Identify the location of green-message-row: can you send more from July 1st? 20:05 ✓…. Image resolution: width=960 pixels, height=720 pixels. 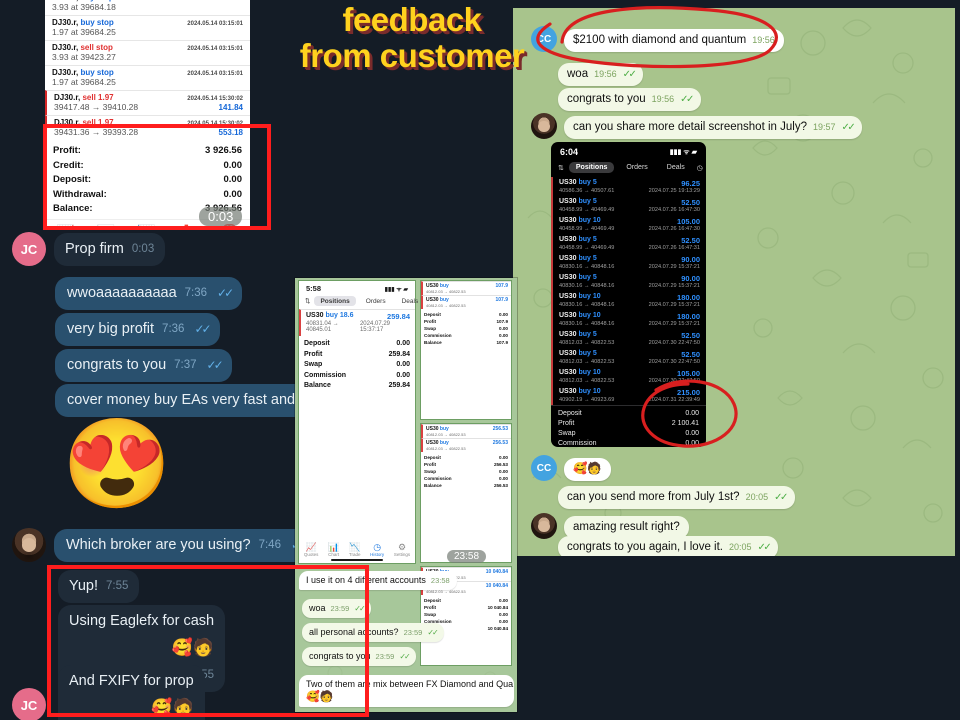
(676, 497).